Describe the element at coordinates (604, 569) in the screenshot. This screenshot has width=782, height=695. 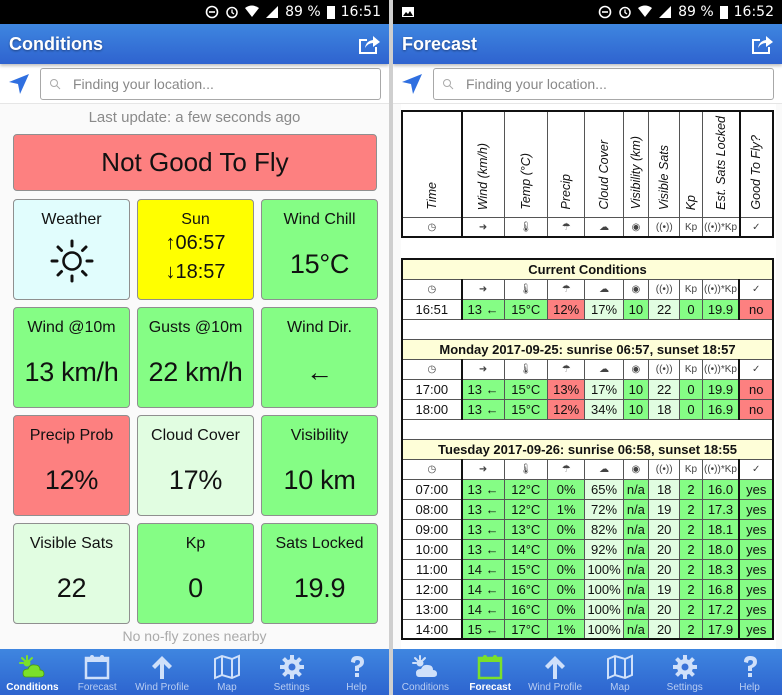
I see `cell-cloud-cover: 100%` at that location.